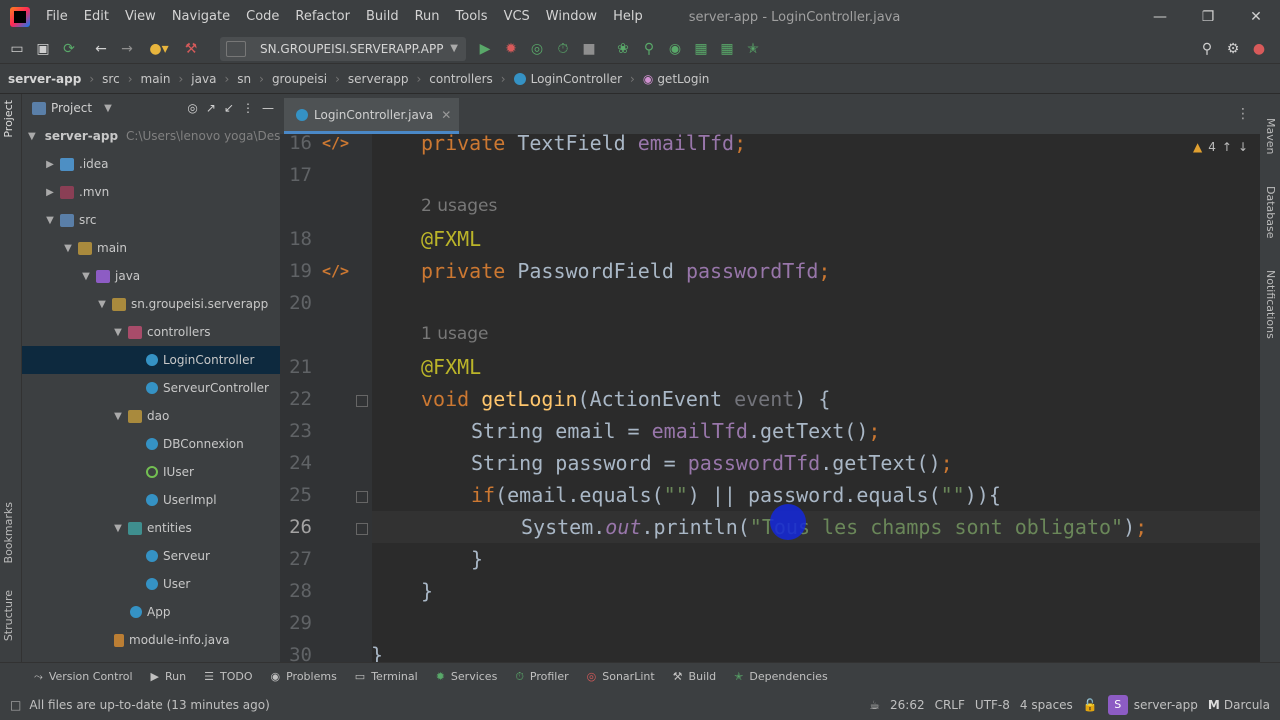  Describe the element at coordinates (461, 79) in the screenshot. I see `breadcrumb-controllers: controllers` at that location.